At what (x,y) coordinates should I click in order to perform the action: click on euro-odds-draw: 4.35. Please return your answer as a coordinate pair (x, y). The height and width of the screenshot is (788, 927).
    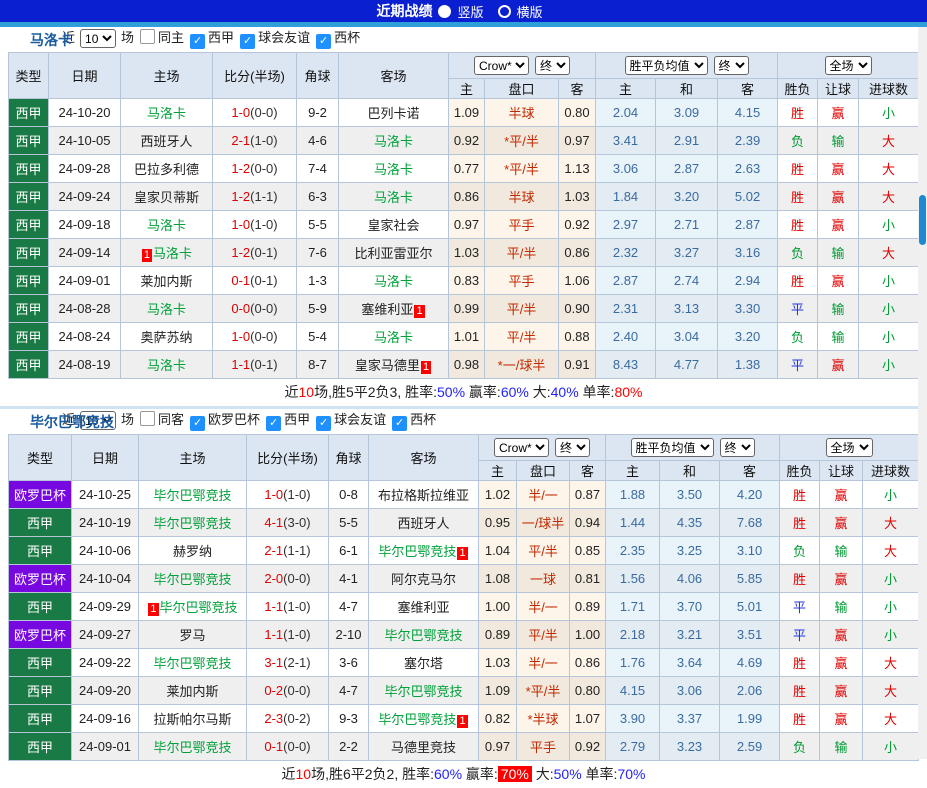
    Looking at the image, I should click on (690, 522).